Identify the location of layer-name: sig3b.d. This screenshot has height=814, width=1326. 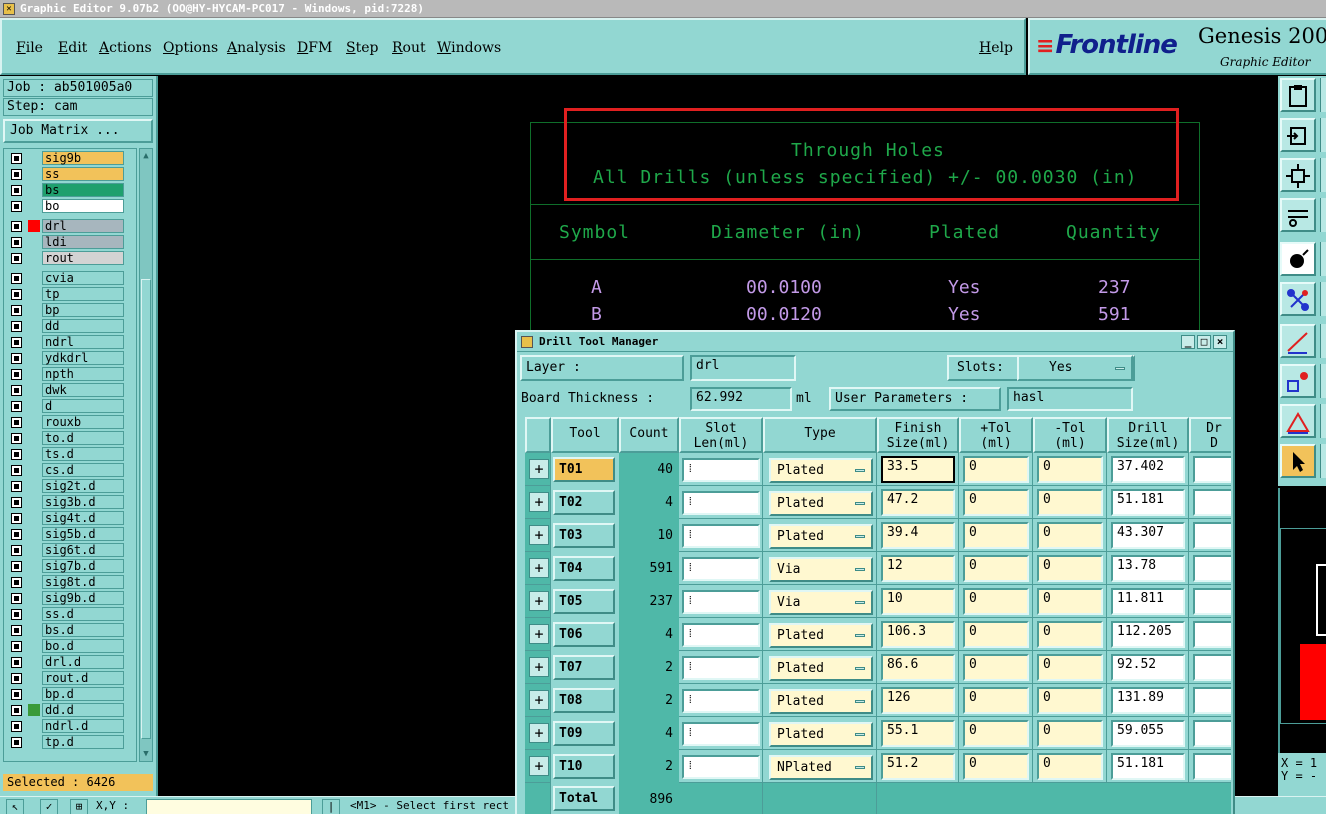
(83, 502).